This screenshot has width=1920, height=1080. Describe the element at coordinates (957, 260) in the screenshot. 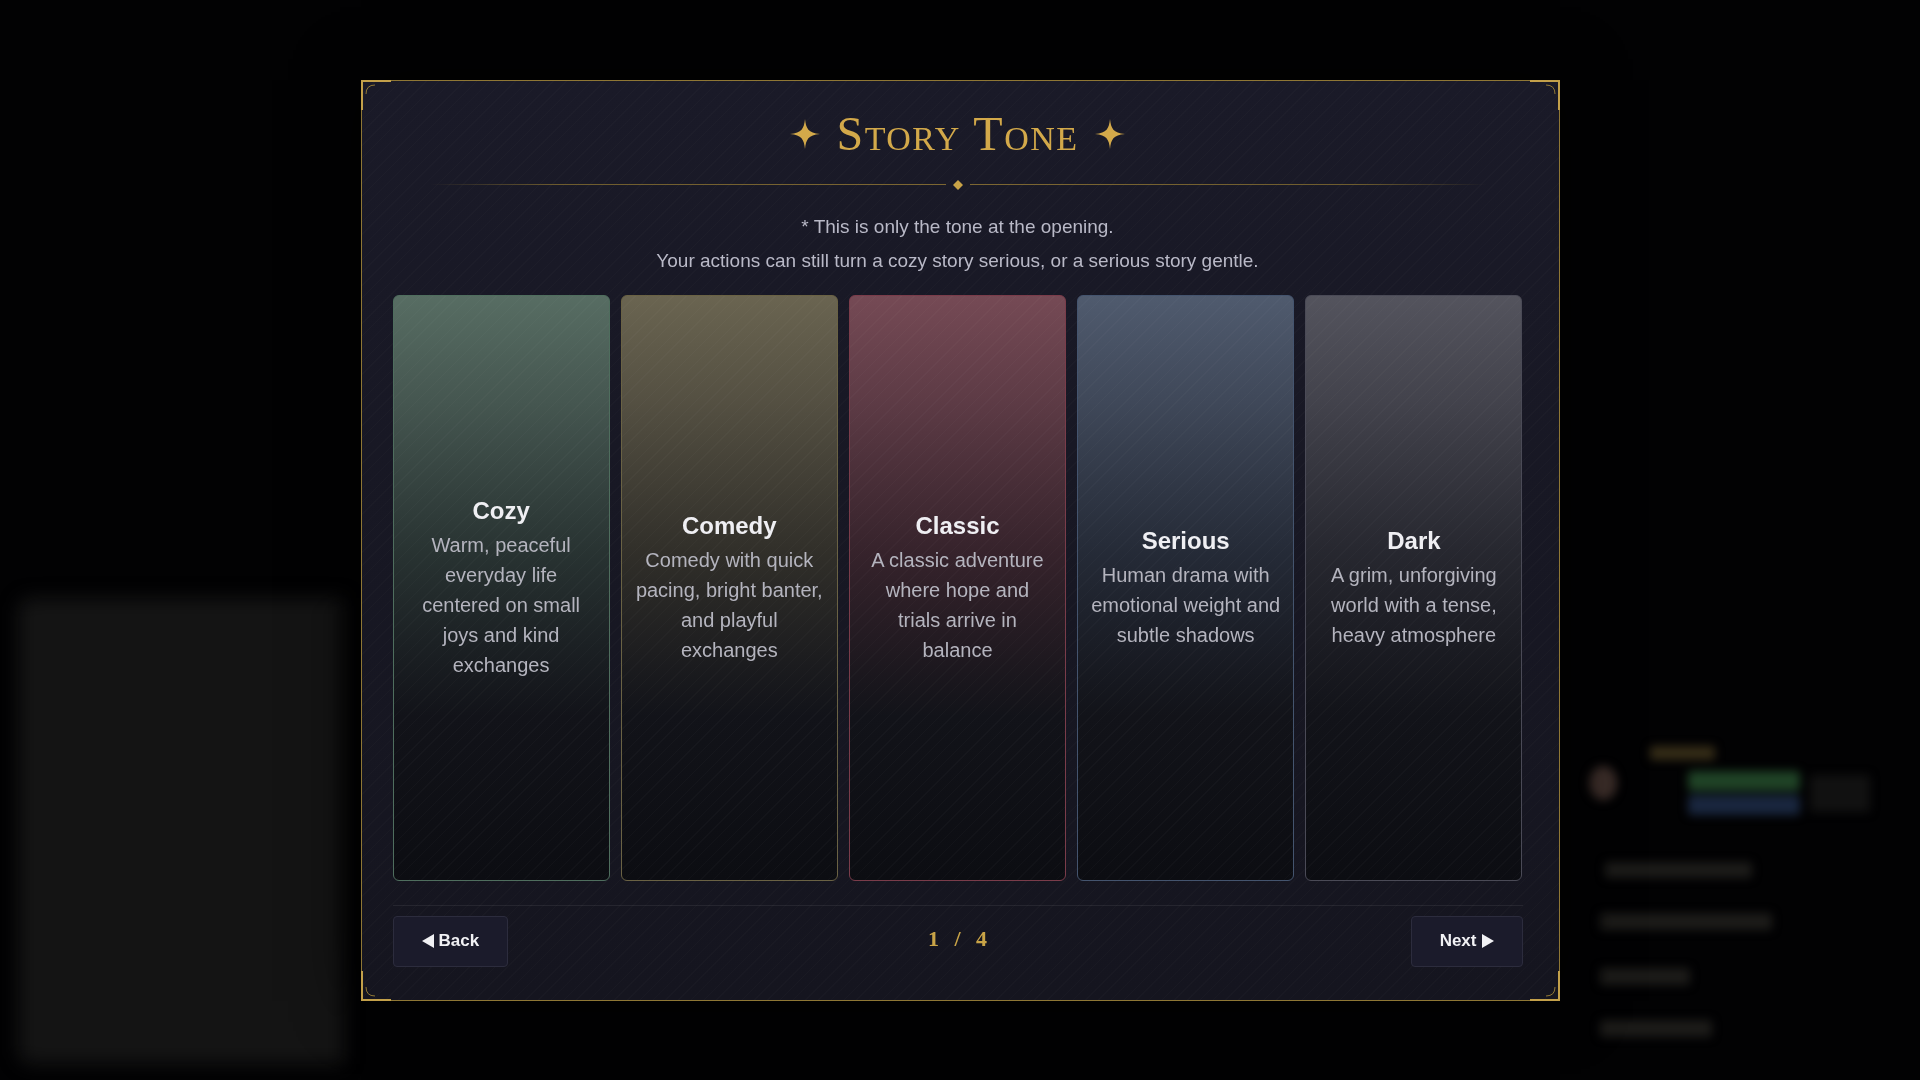

I see `note-text: Your actions can still turn a cozy story serious, or a serious story gentle.` at that location.